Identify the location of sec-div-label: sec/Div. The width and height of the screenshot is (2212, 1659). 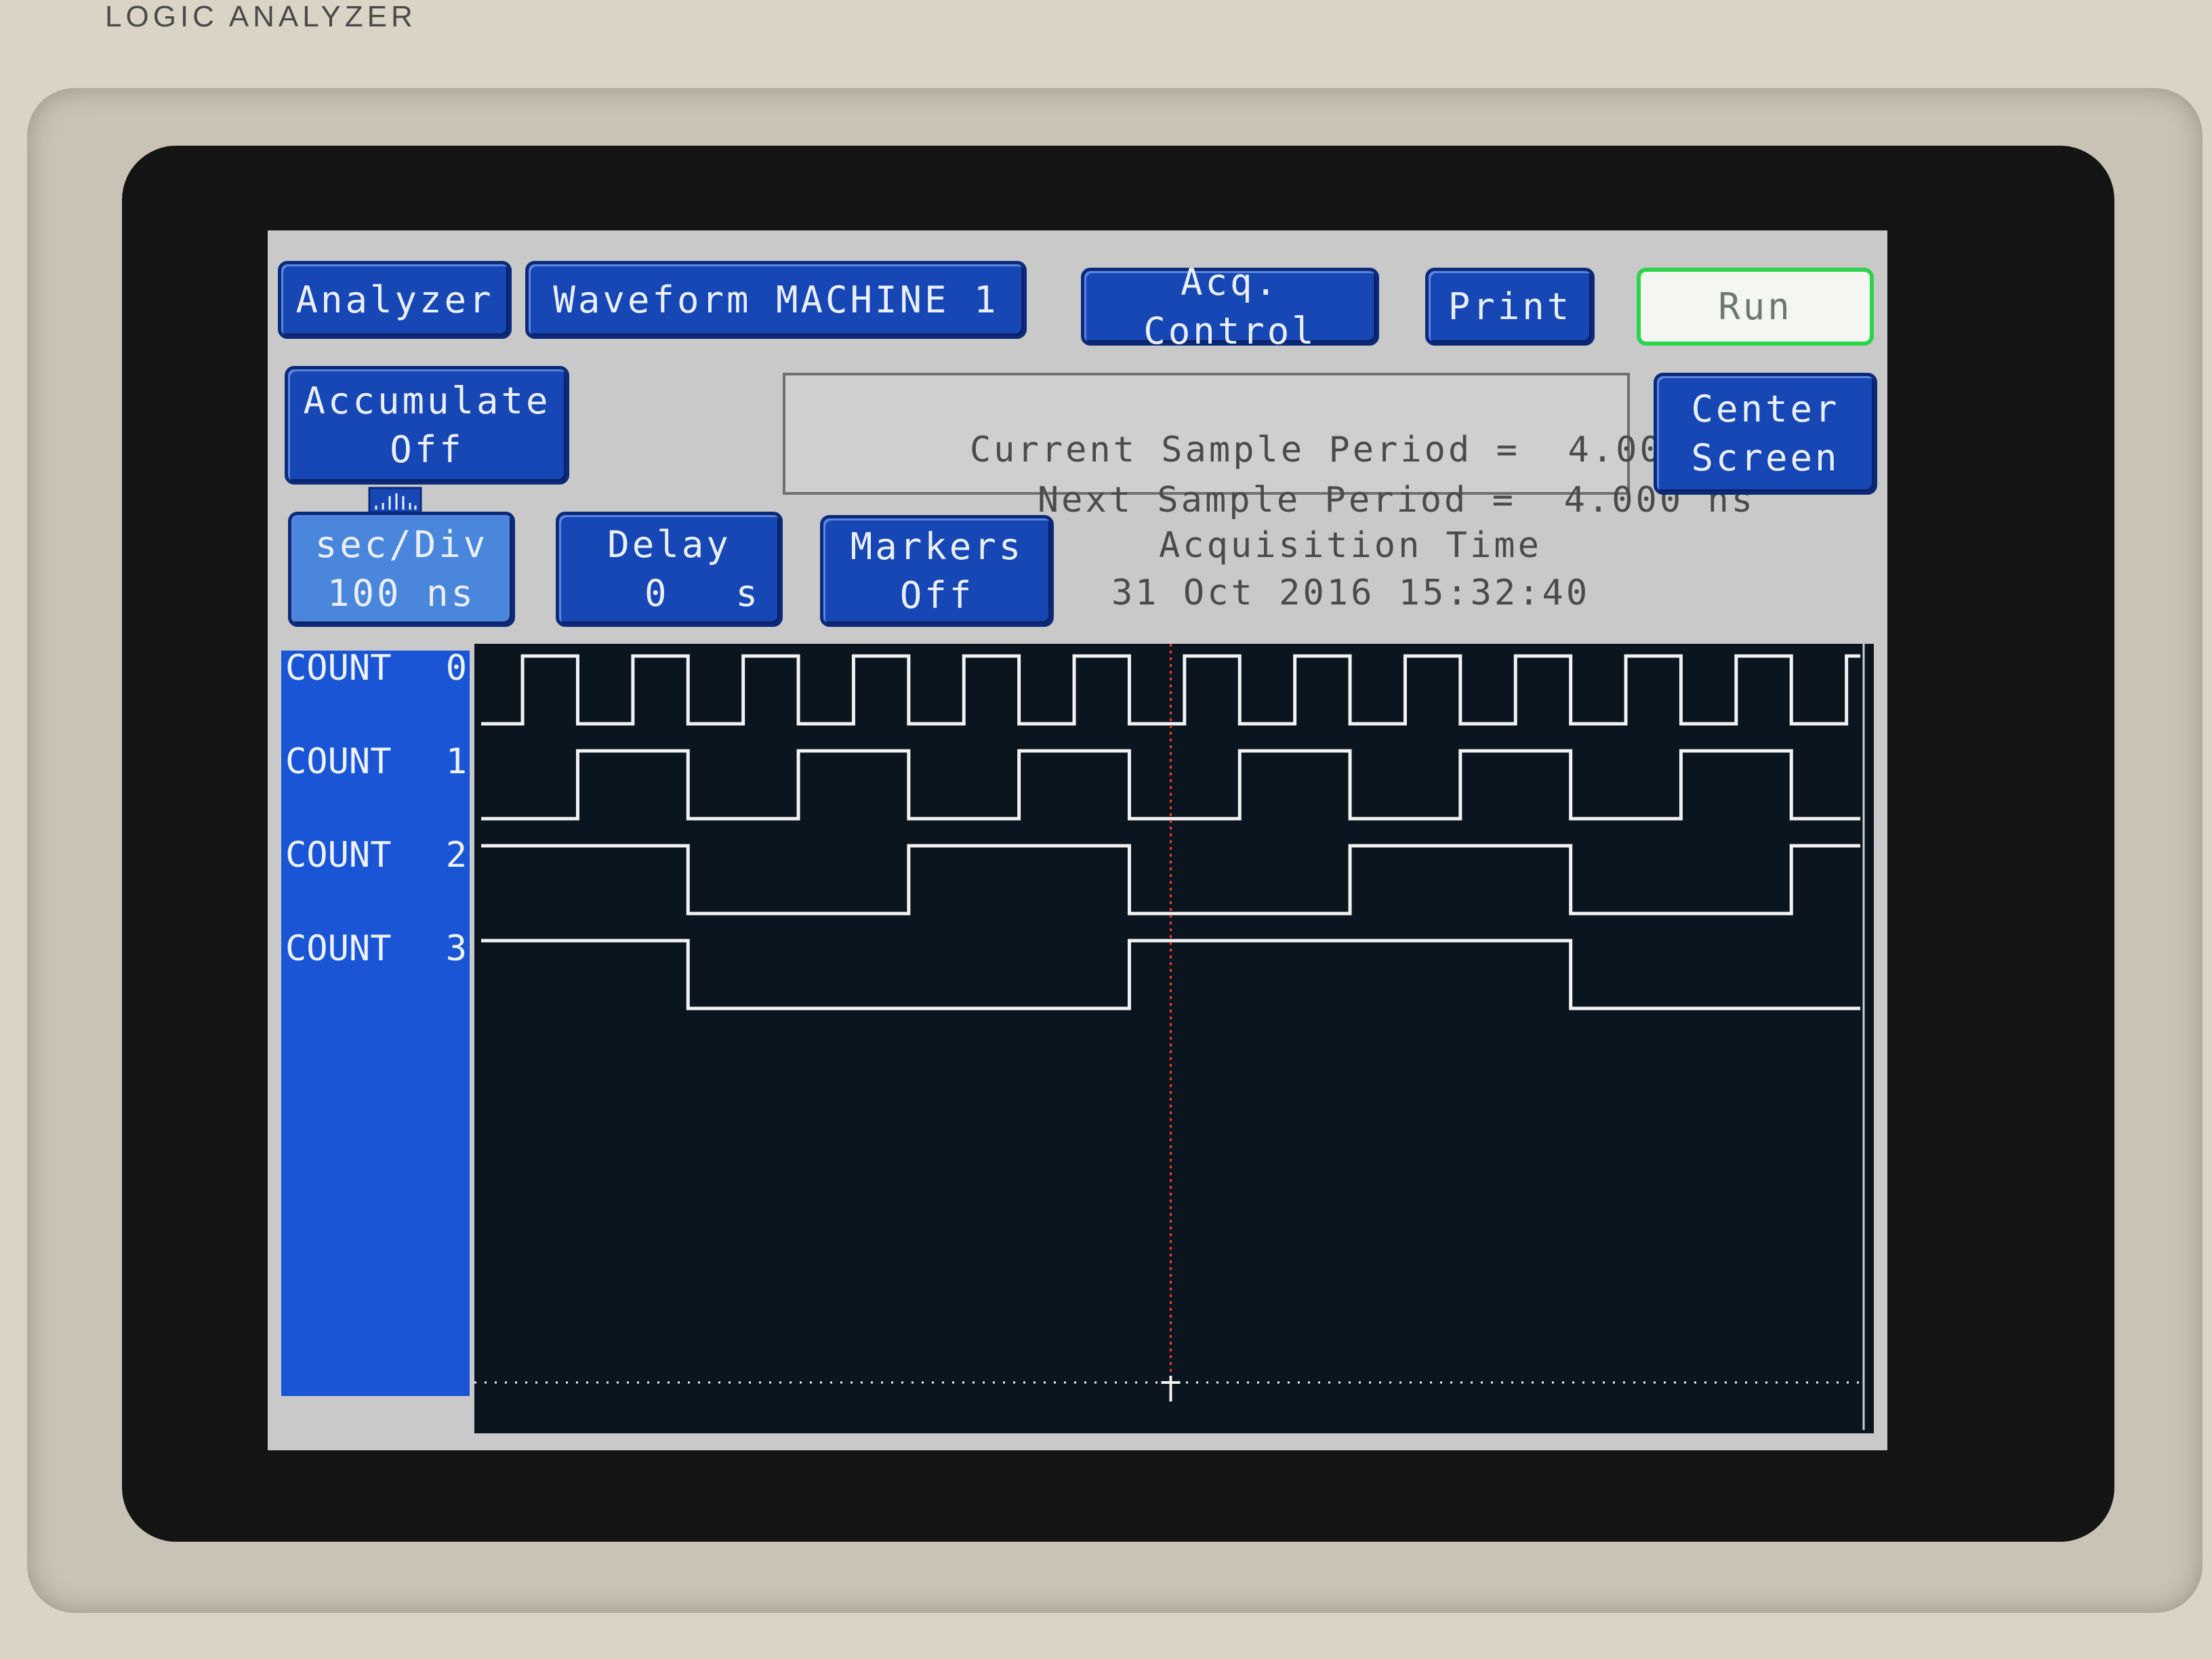
(401, 544).